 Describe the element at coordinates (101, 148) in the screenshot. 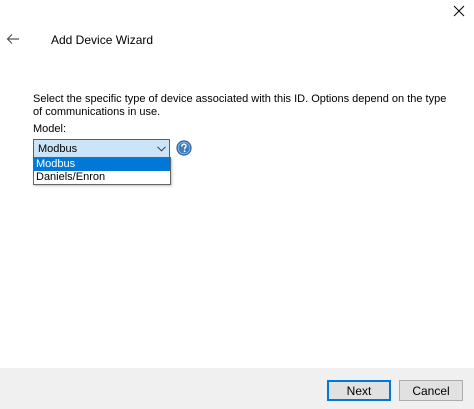

I see `model-select: Modbus` at that location.